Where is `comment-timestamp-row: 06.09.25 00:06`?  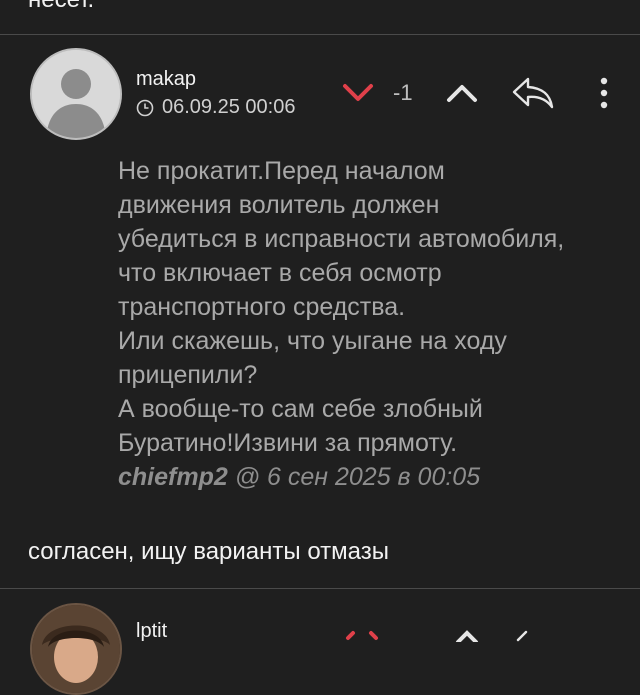 comment-timestamp-row: 06.09.25 00:06 is located at coordinates (215, 107).